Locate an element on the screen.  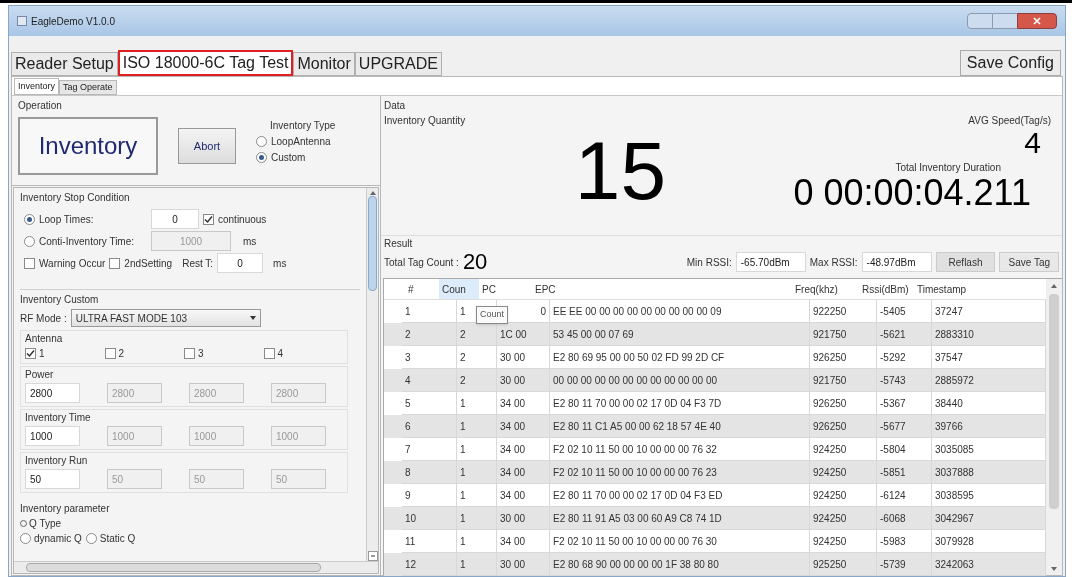
tab: Tag Operate is located at coordinates (88, 87).